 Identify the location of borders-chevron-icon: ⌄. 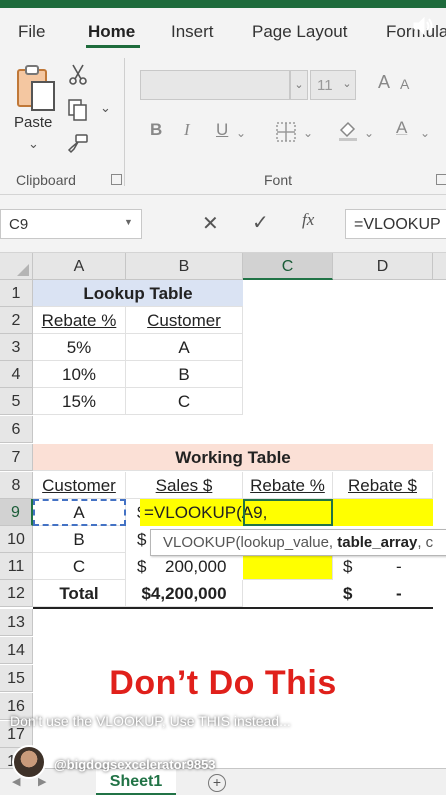
(308, 133).